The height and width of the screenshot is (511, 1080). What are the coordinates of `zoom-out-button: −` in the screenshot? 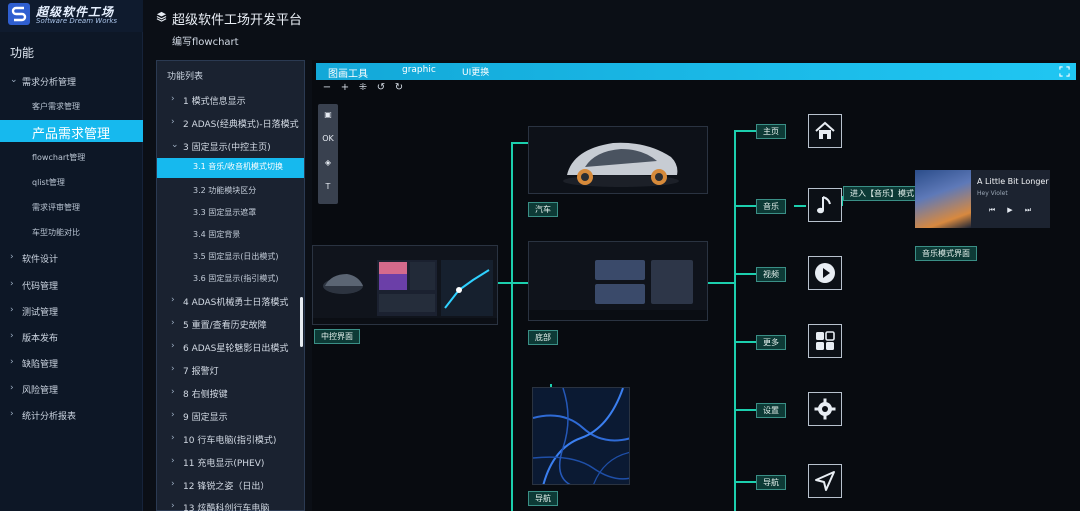 It's located at (327, 87).